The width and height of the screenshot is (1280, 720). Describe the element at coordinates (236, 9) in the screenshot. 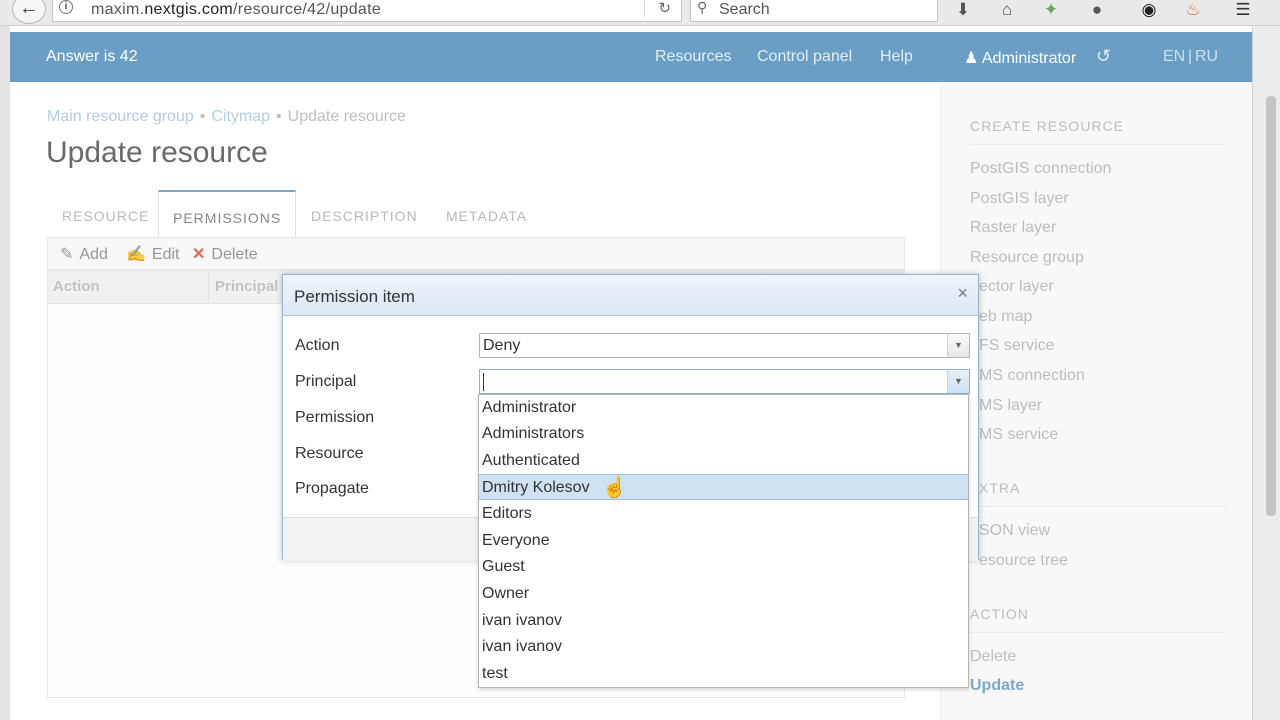

I see `url-text: maxim.nextgis.com/resource/42/update` at that location.